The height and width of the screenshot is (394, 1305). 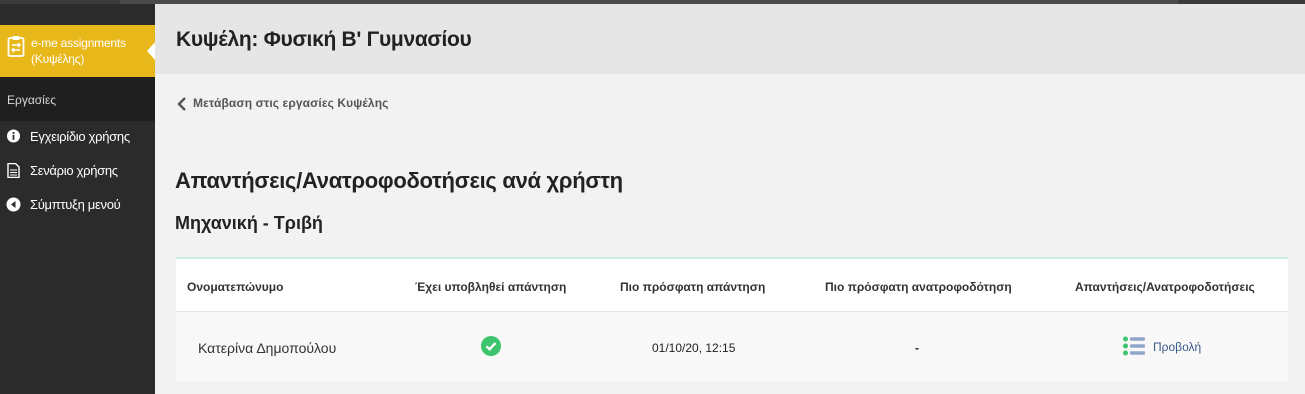 I want to click on student-name: Κατερίνα Δημοπούλου, so click(x=267, y=348).